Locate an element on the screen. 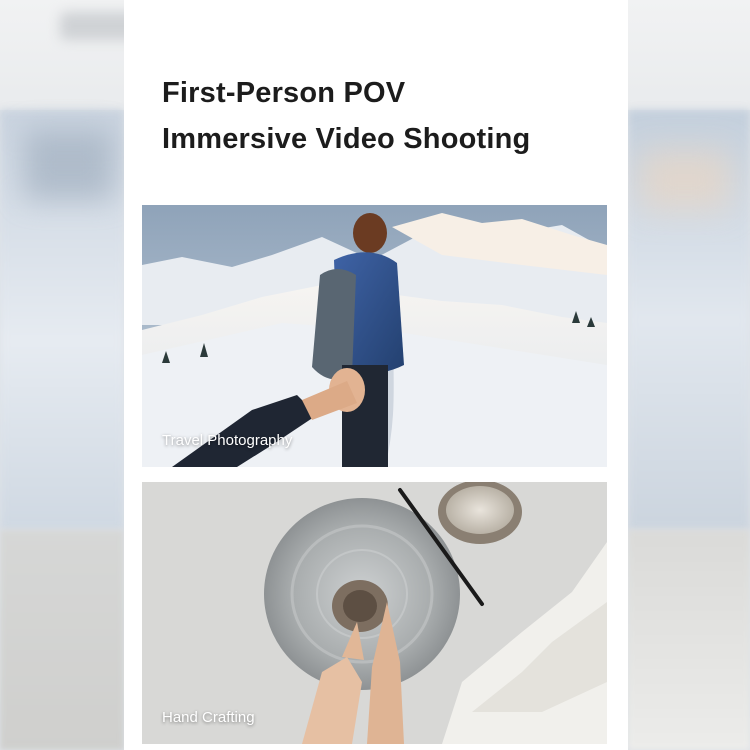  photo-caption-travel: Travel Photography is located at coordinates (227, 440).